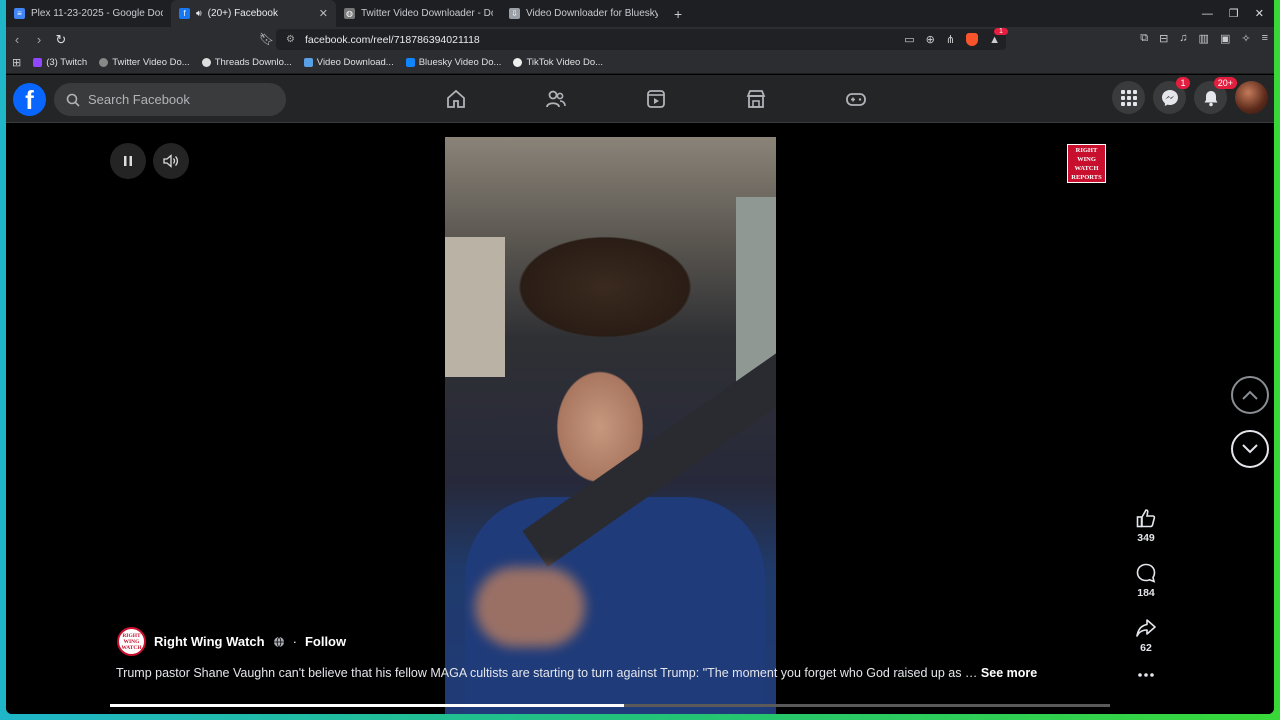  I want to click on gaming-icon, so click(856, 99).